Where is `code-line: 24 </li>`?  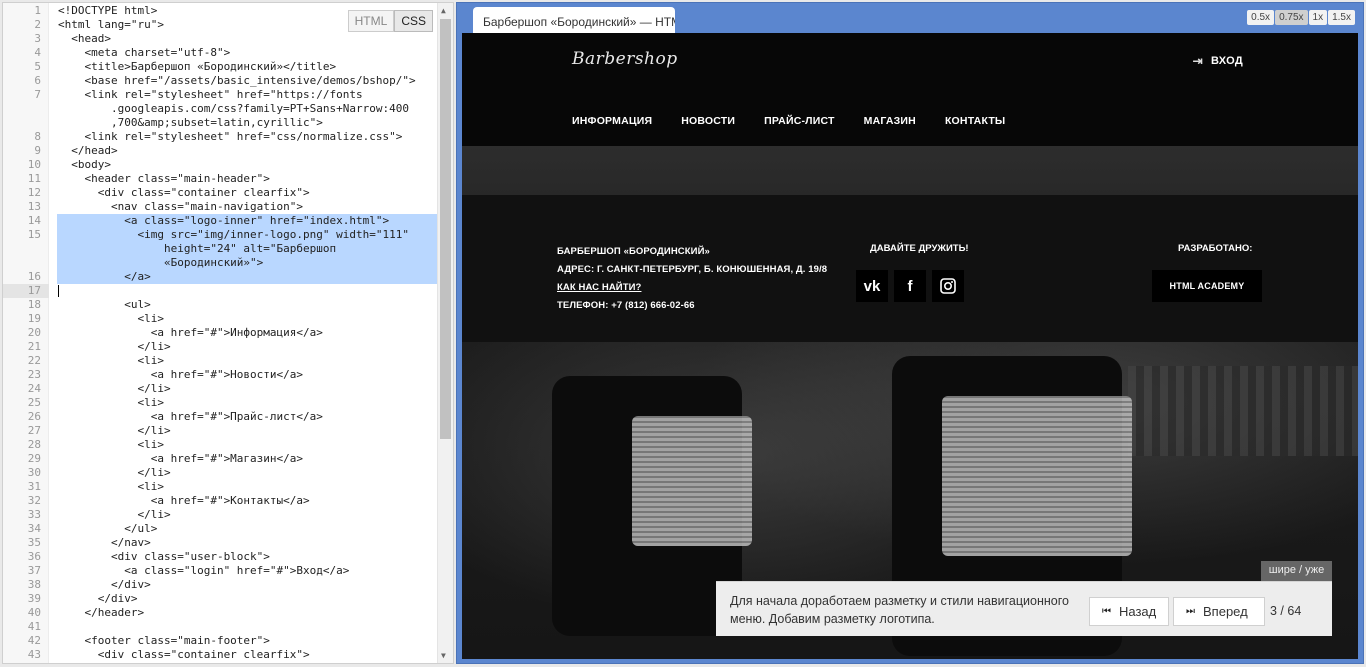
code-line: 24 </li> is located at coordinates (228, 389).